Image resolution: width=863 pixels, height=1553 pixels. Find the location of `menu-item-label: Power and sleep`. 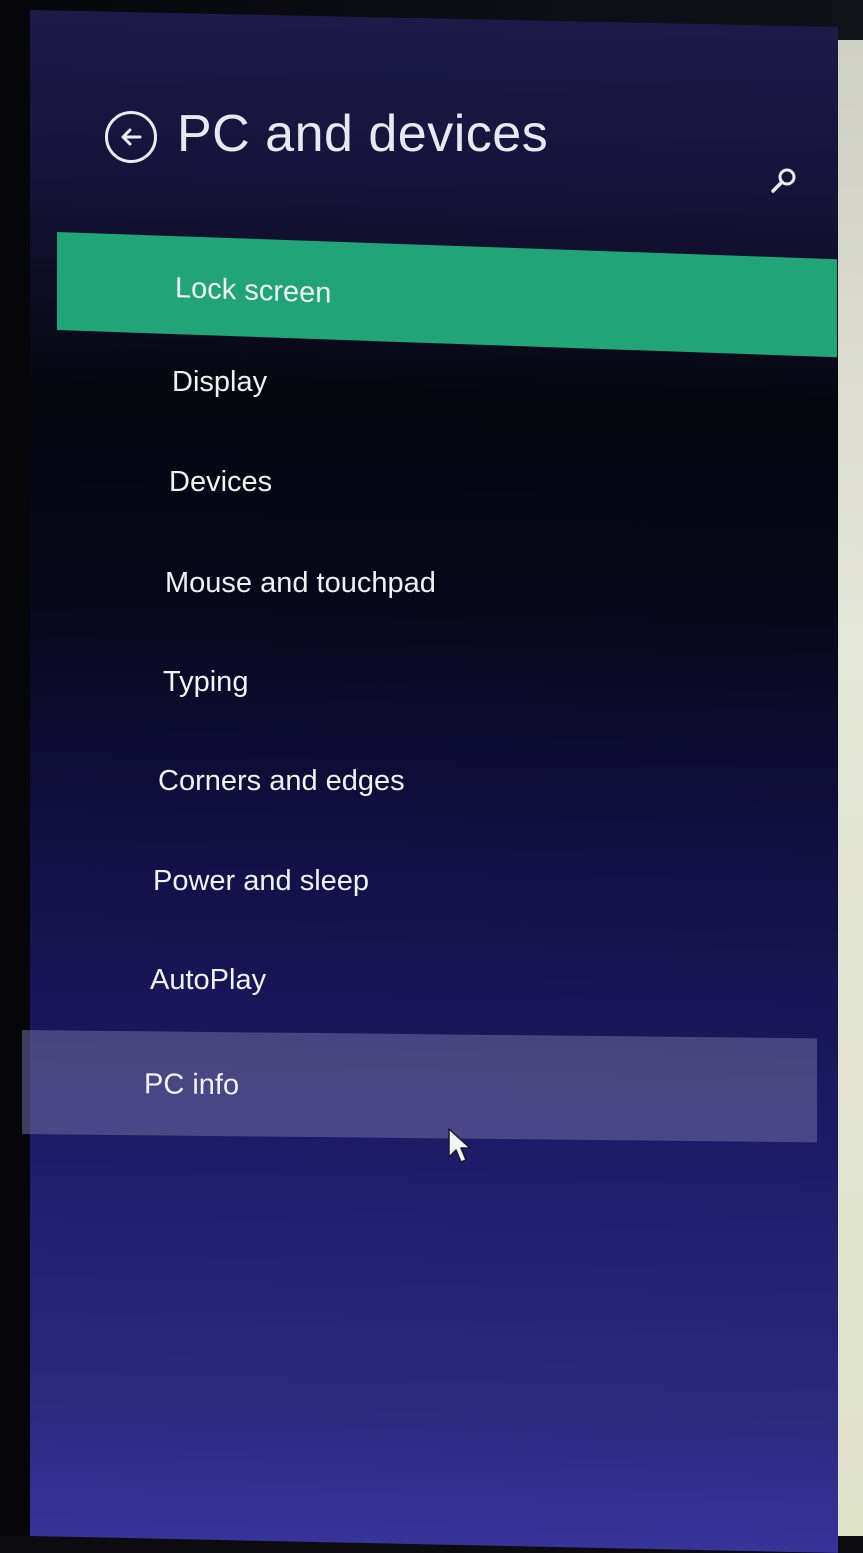

menu-item-label: Power and sleep is located at coordinates (261, 881).